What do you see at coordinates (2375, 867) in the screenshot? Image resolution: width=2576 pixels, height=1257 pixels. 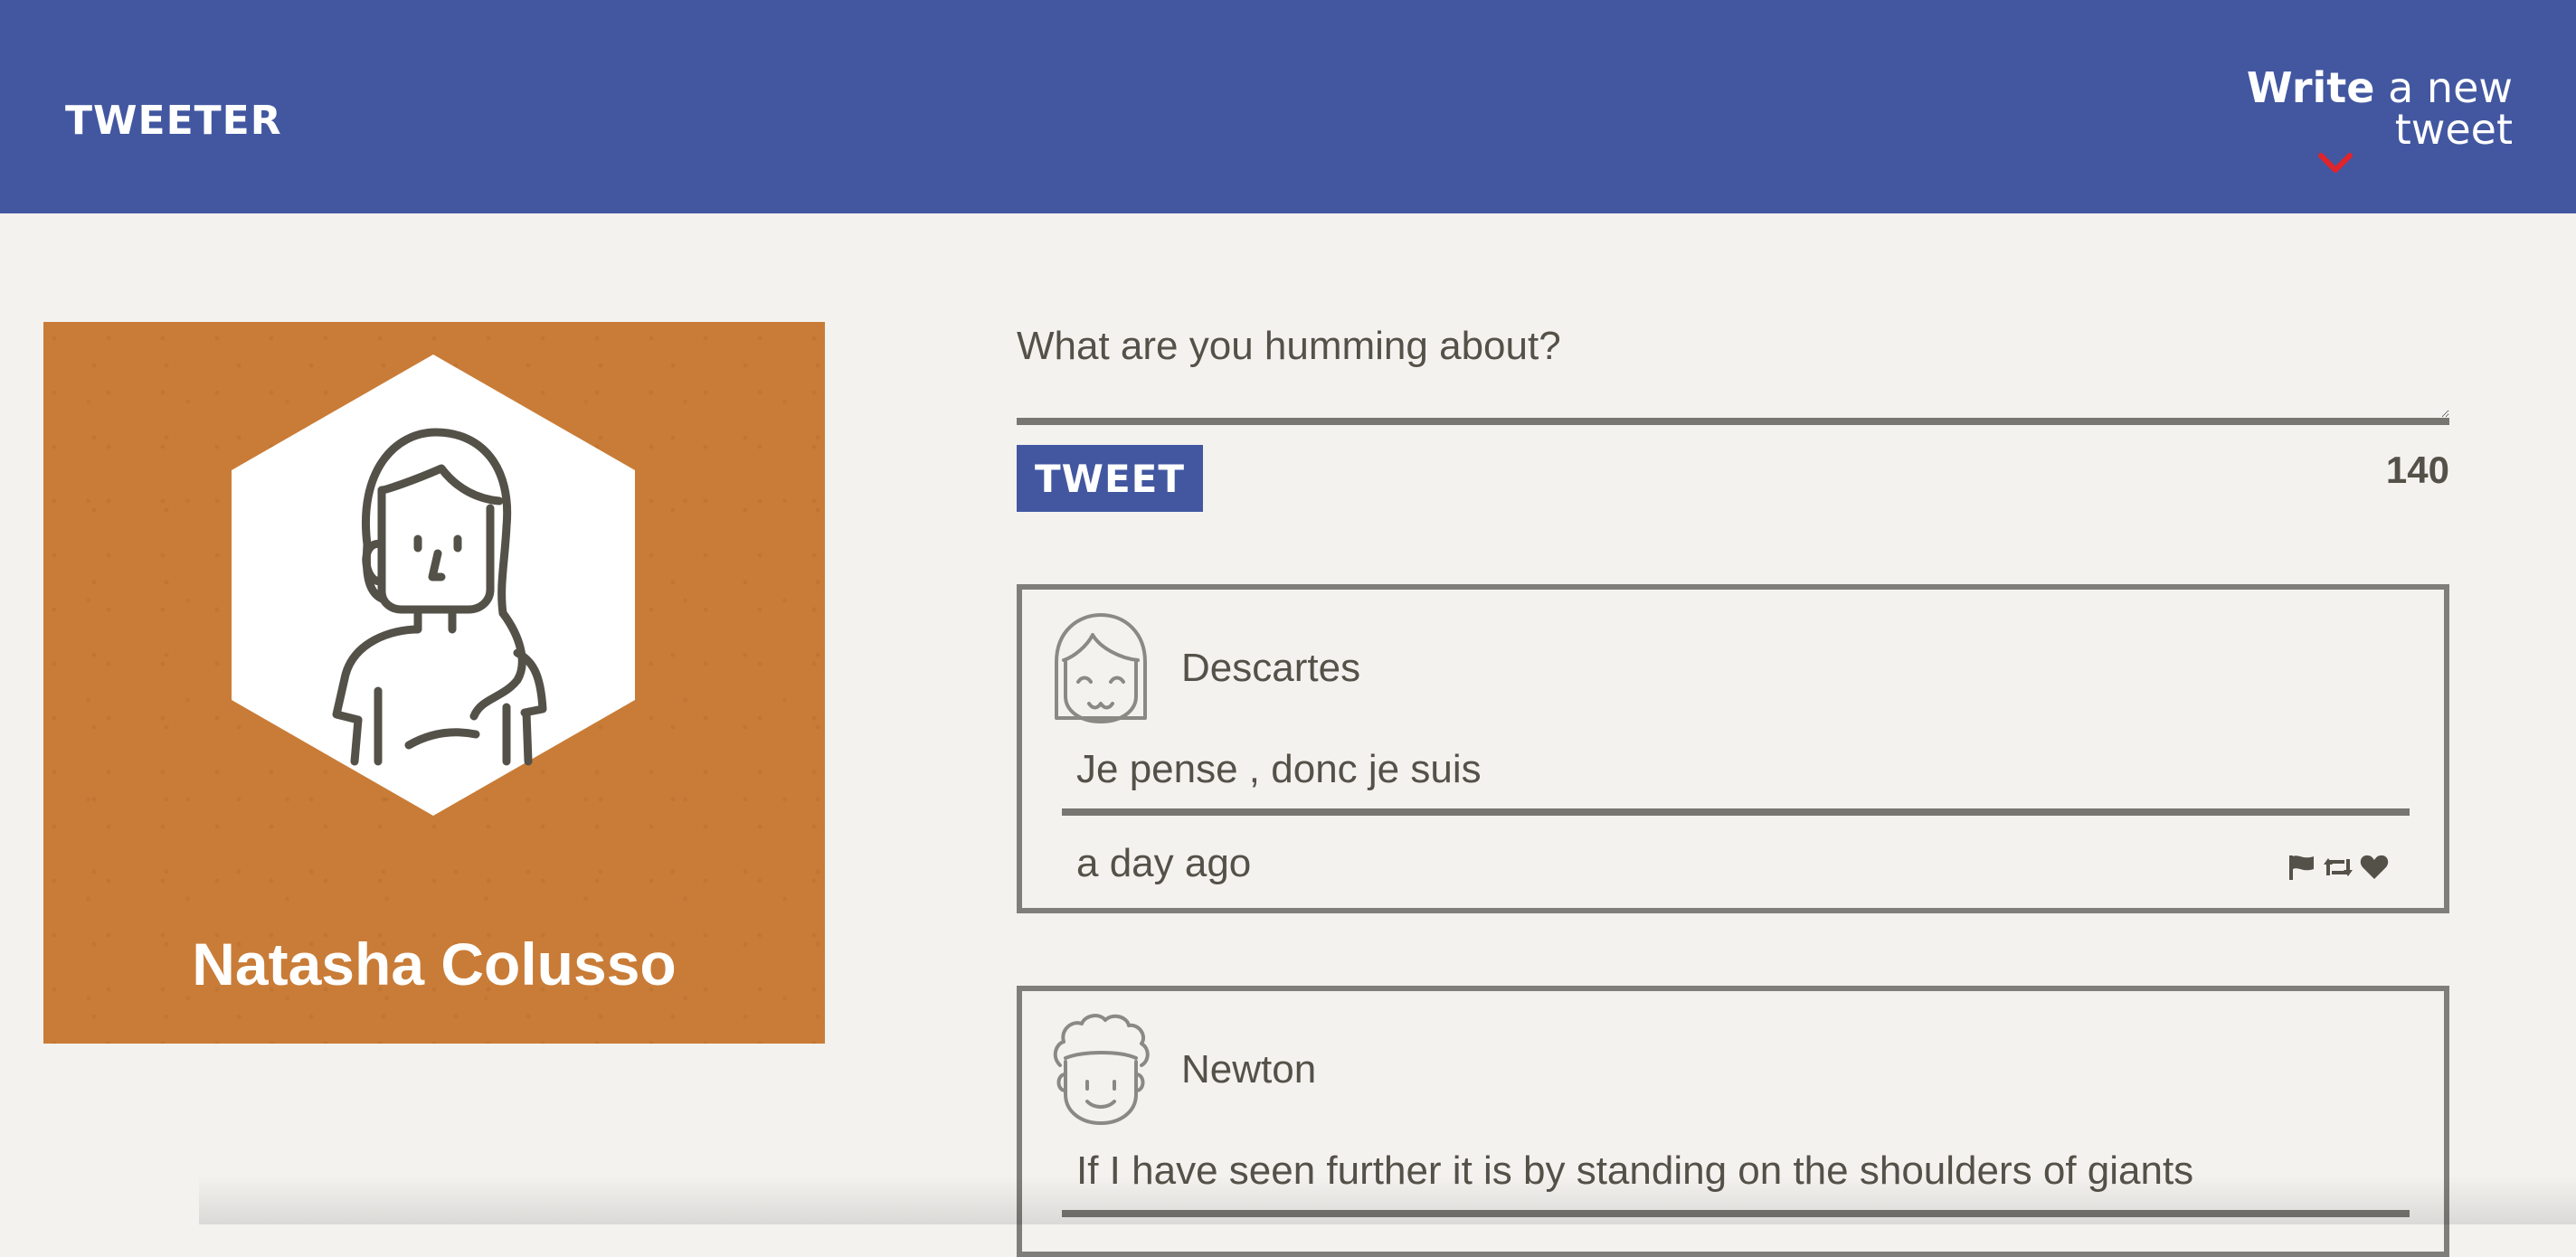 I see `heart-icon` at bounding box center [2375, 867].